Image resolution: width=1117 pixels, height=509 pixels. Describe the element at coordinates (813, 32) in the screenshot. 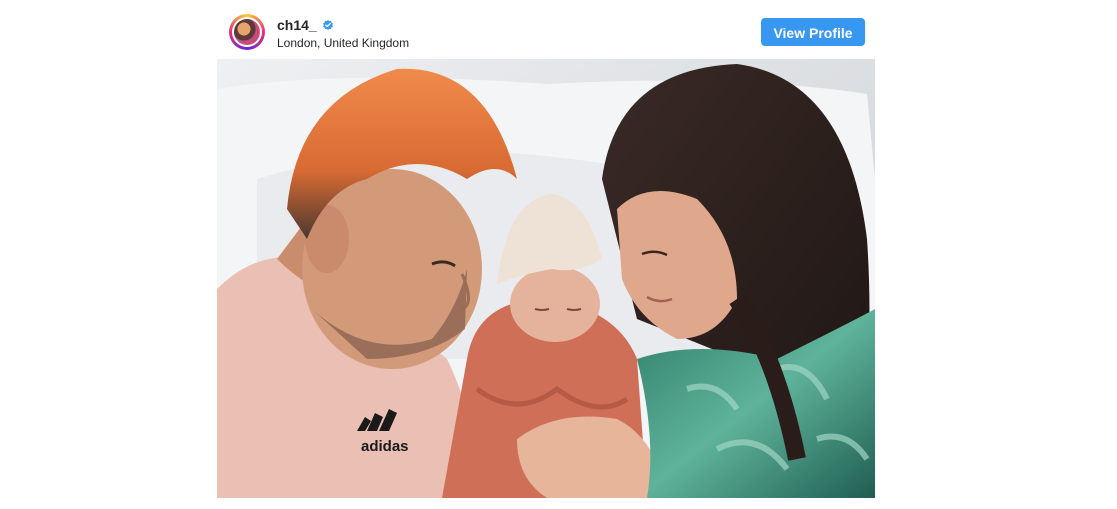

I see `view-profile-button: View Profile` at that location.